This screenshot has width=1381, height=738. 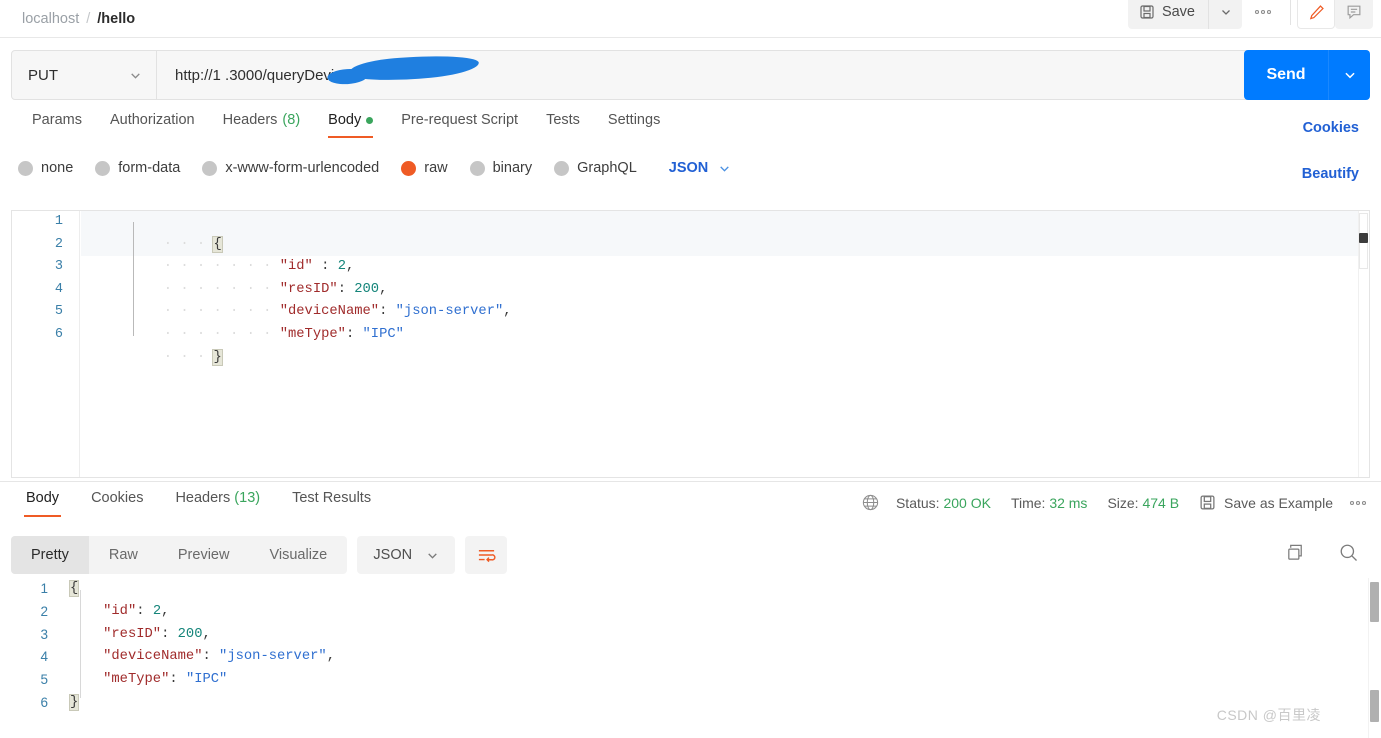 I want to click on response-tab-test-results: Test Results, so click(x=331, y=503).